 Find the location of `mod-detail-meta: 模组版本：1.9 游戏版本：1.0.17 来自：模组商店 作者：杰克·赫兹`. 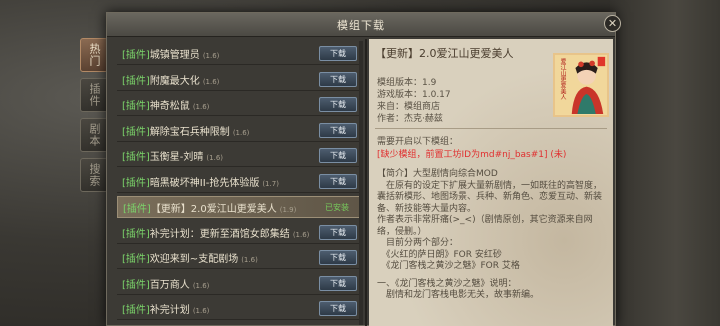

mod-detail-meta: 模组版本：1.9 游戏版本：1.0.17 来自：模组商店 作者：杰克·赫兹 is located at coordinates (414, 101).